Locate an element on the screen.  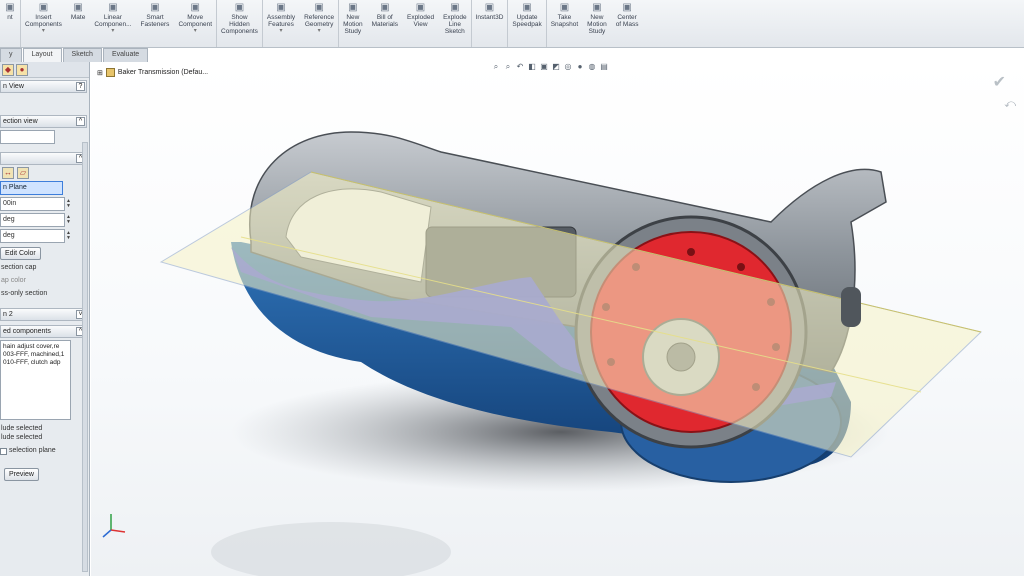
ribbon-button-label: New Motion Study is located at coordinates (353, 24).